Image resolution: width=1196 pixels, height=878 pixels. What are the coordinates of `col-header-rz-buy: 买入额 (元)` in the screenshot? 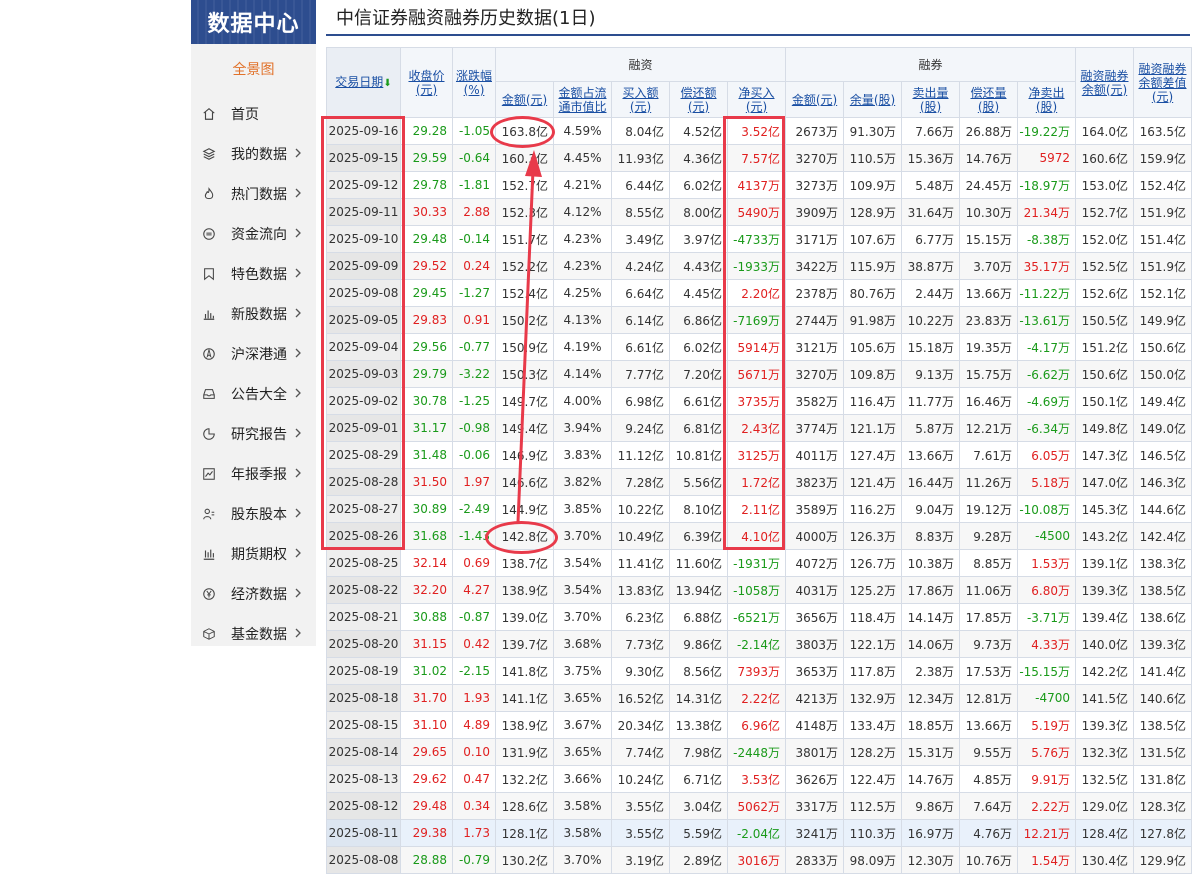 It's located at (640, 99).